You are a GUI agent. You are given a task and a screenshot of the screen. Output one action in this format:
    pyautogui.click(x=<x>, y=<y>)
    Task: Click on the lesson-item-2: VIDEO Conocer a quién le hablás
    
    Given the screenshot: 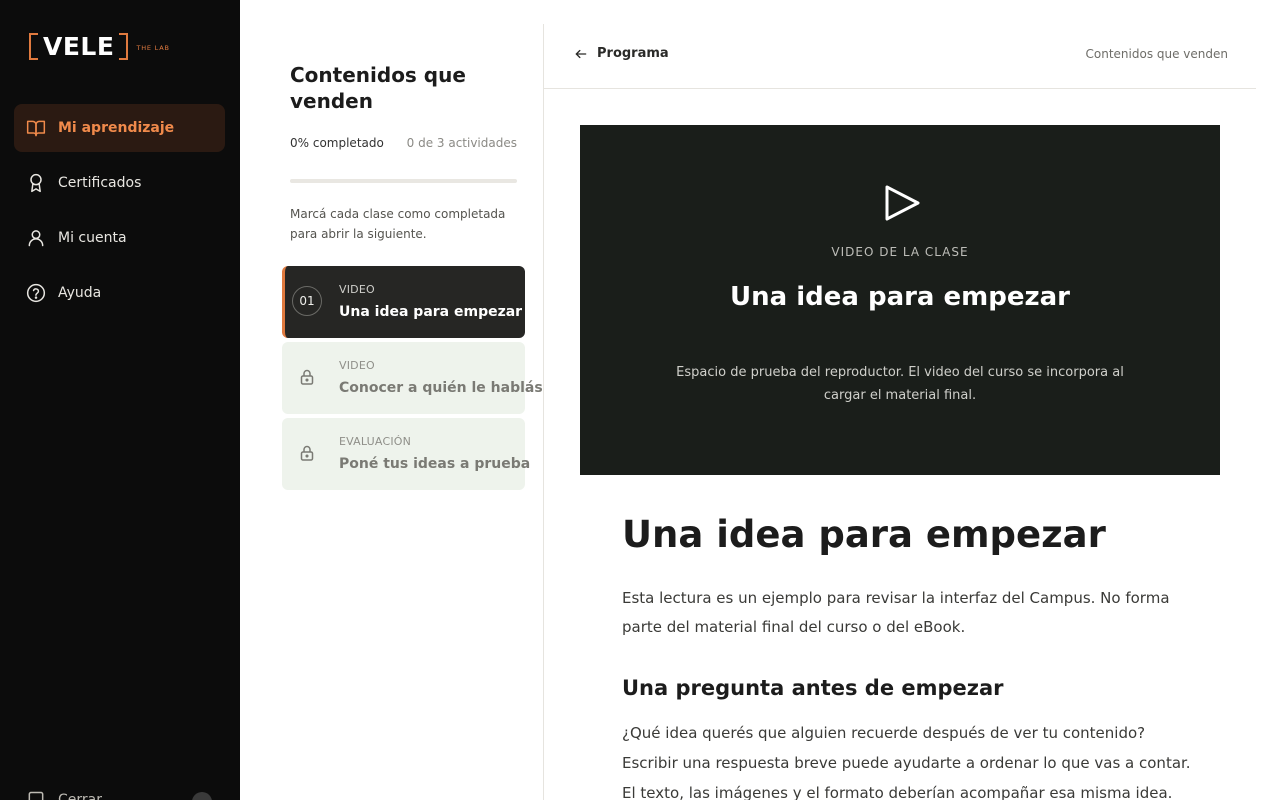 What is the action you would take?
    pyautogui.click(x=412, y=378)
    